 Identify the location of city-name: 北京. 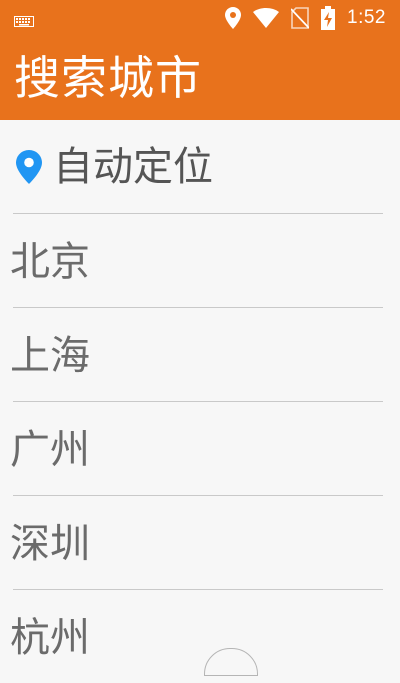
(50, 262).